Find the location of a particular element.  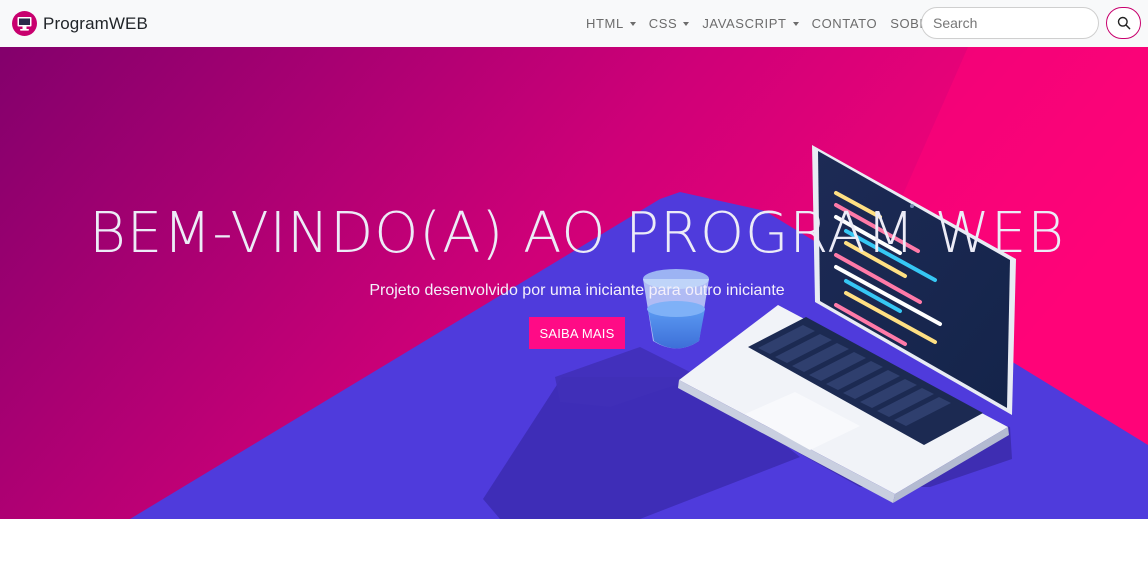

search-input is located at coordinates (1010, 23).